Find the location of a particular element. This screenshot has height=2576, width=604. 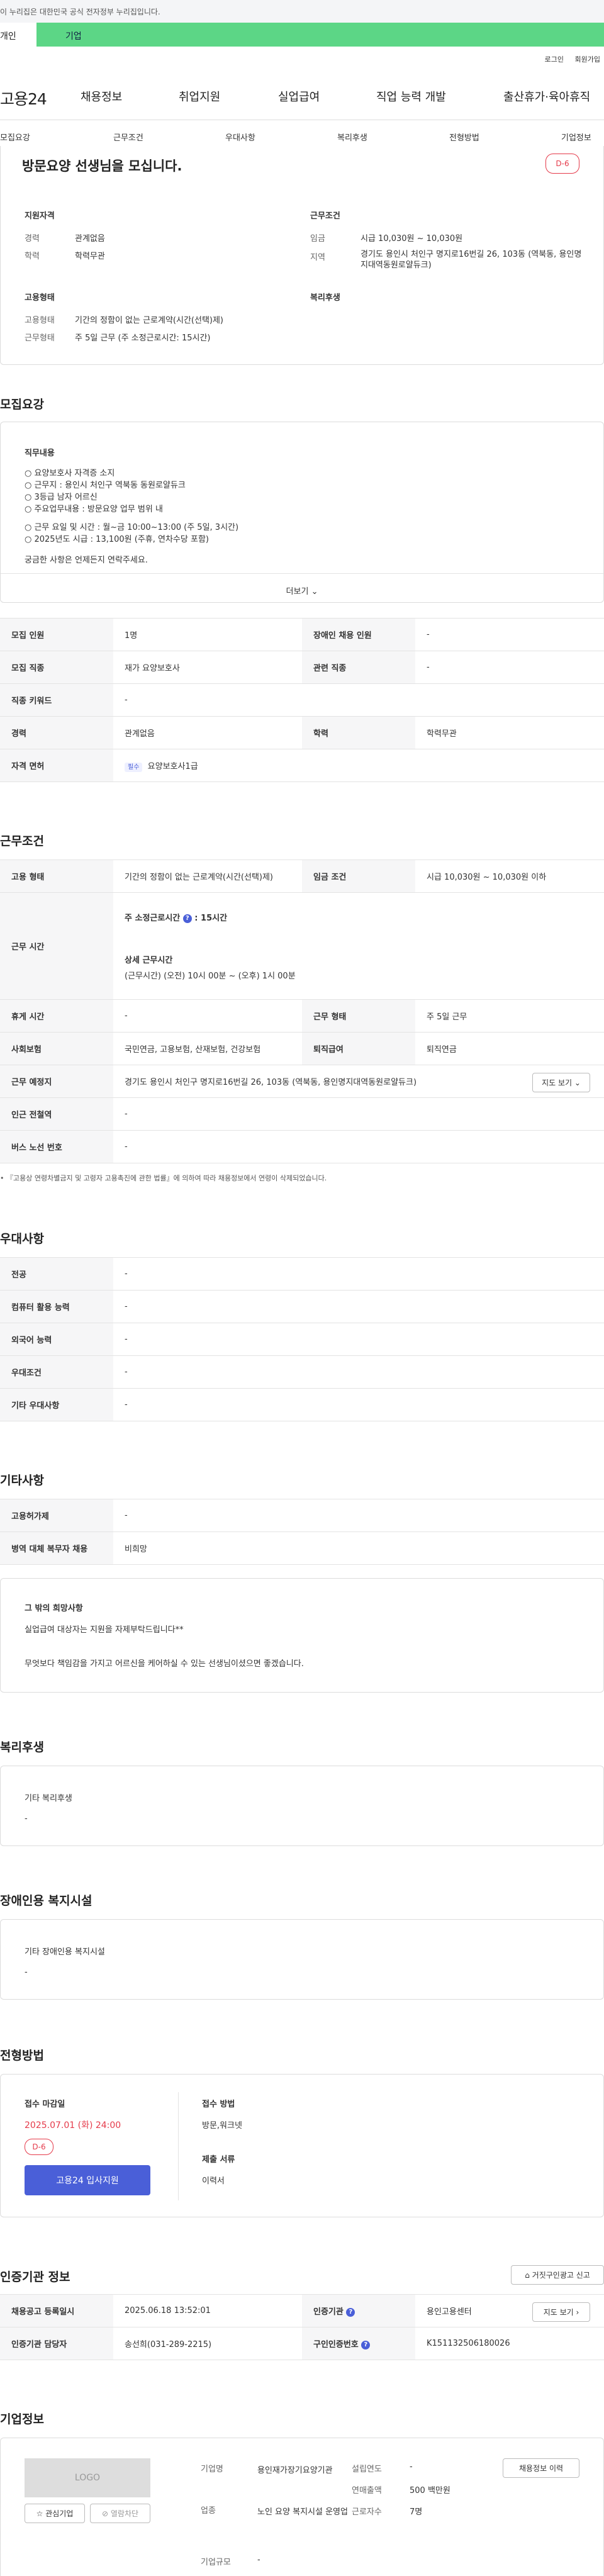

util-links: 로그인 회원가입 is located at coordinates (568, 59).